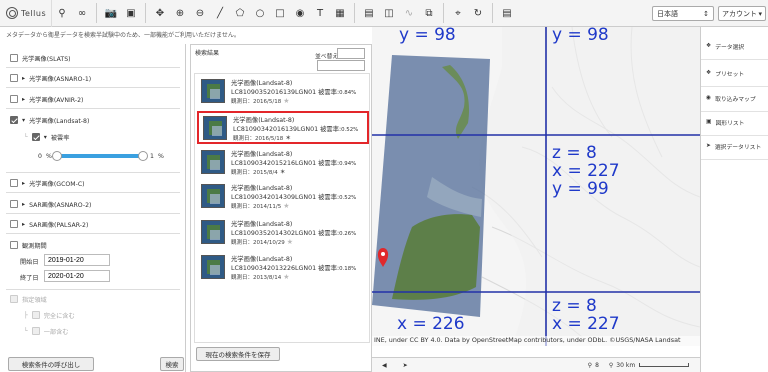 This screenshot has width=768, height=372. What do you see at coordinates (734, 73) in the screenshot?
I see `preset-item: ❖ プリセット` at bounding box center [734, 73].